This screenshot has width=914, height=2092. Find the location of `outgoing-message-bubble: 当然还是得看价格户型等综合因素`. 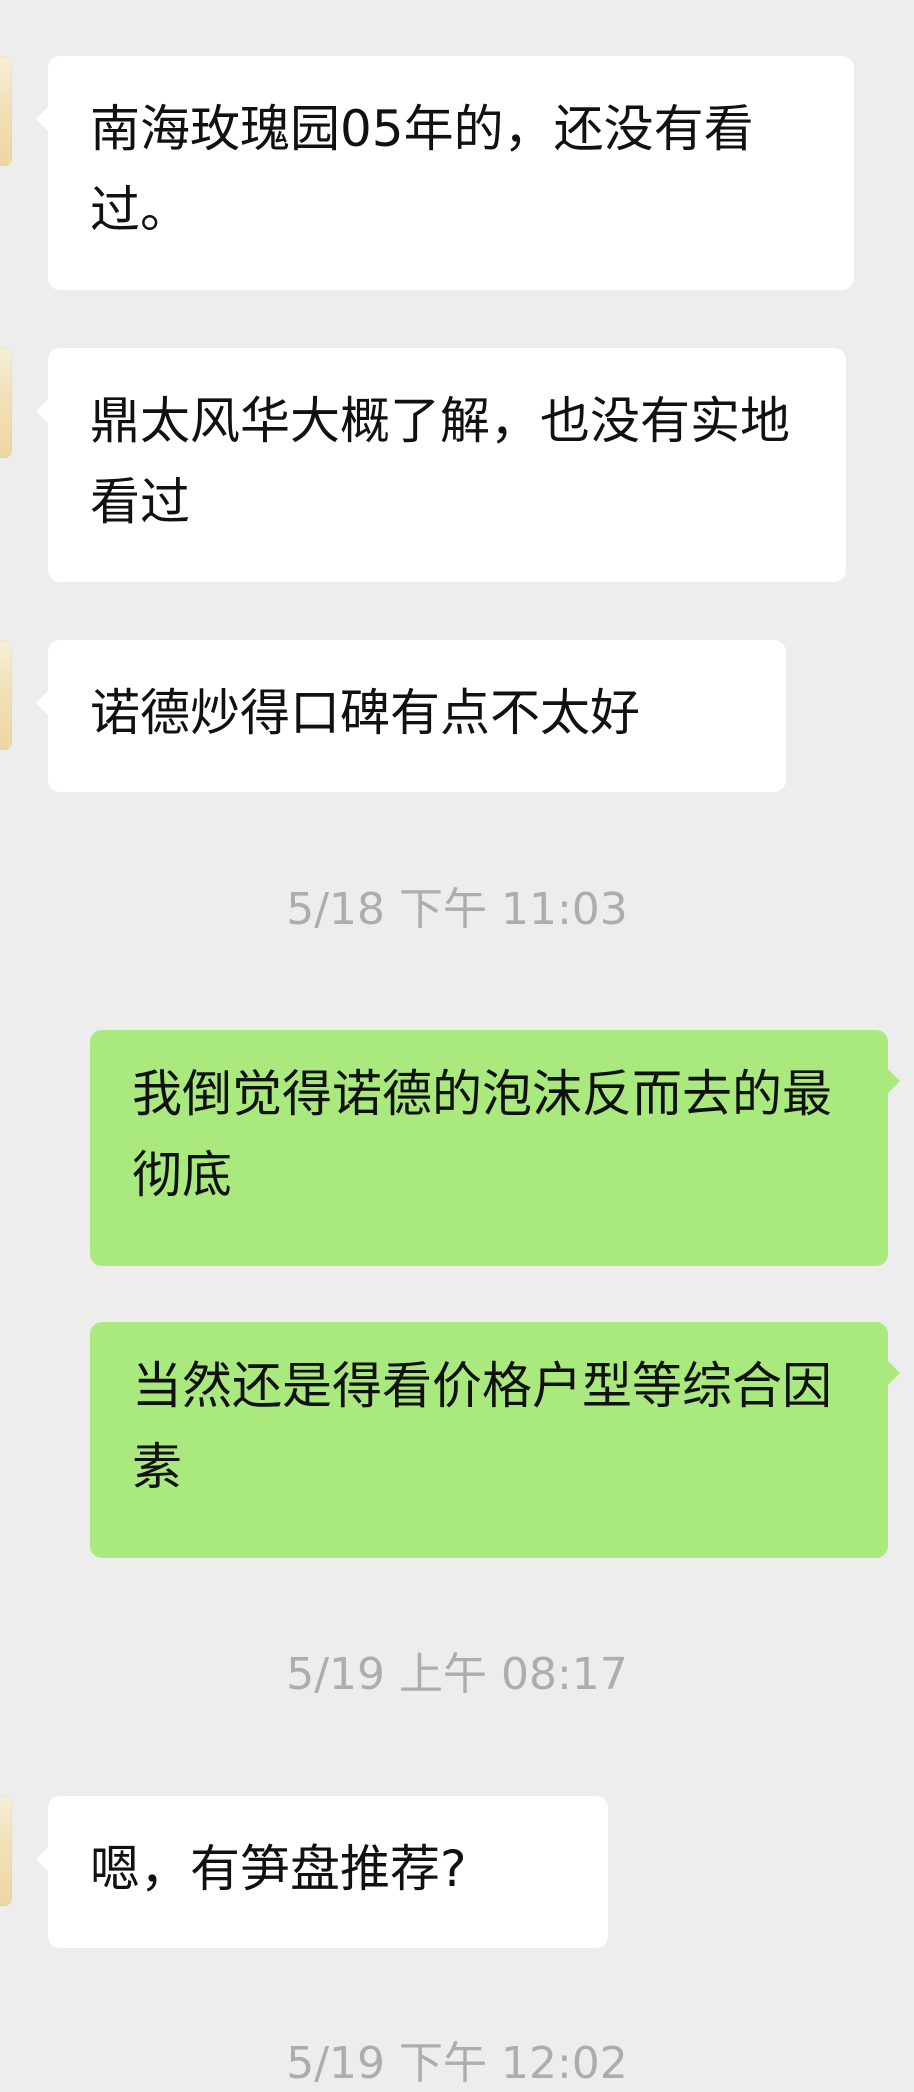

outgoing-message-bubble: 当然还是得看价格户型等综合因素 is located at coordinates (495, 1440).